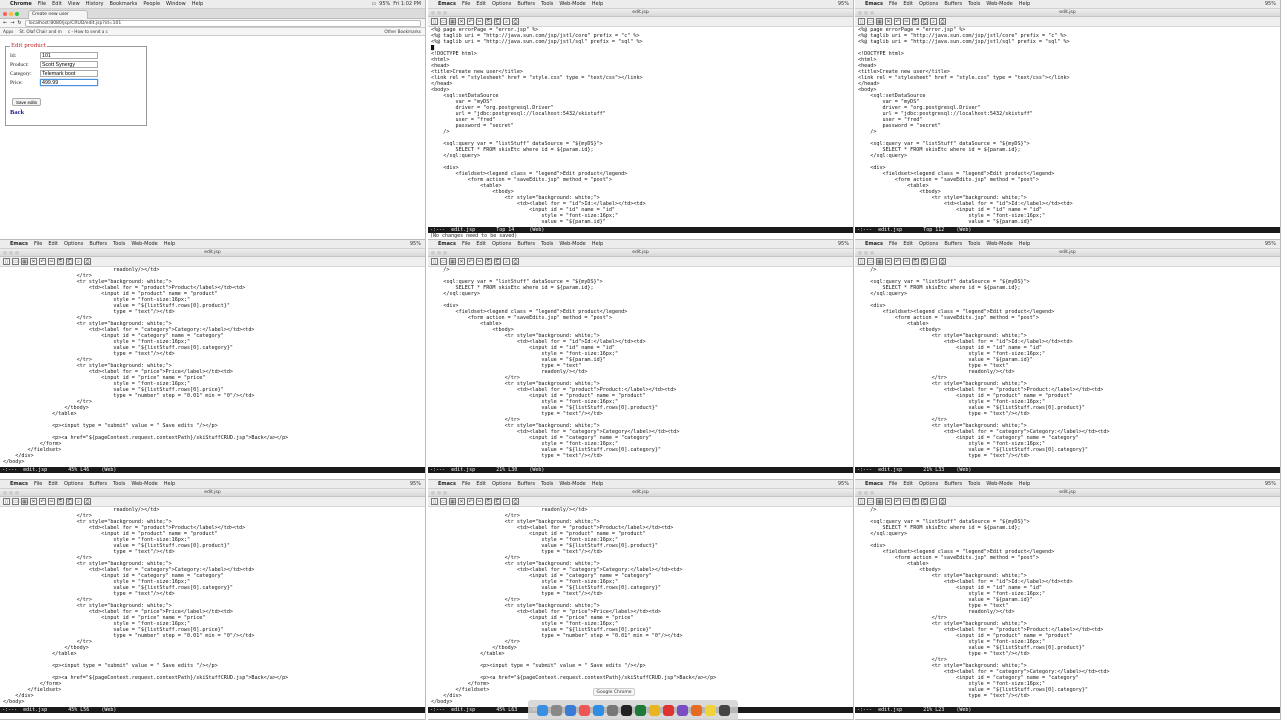  What do you see at coordinates (710, 710) in the screenshot?
I see `stickies-icon` at bounding box center [710, 710].